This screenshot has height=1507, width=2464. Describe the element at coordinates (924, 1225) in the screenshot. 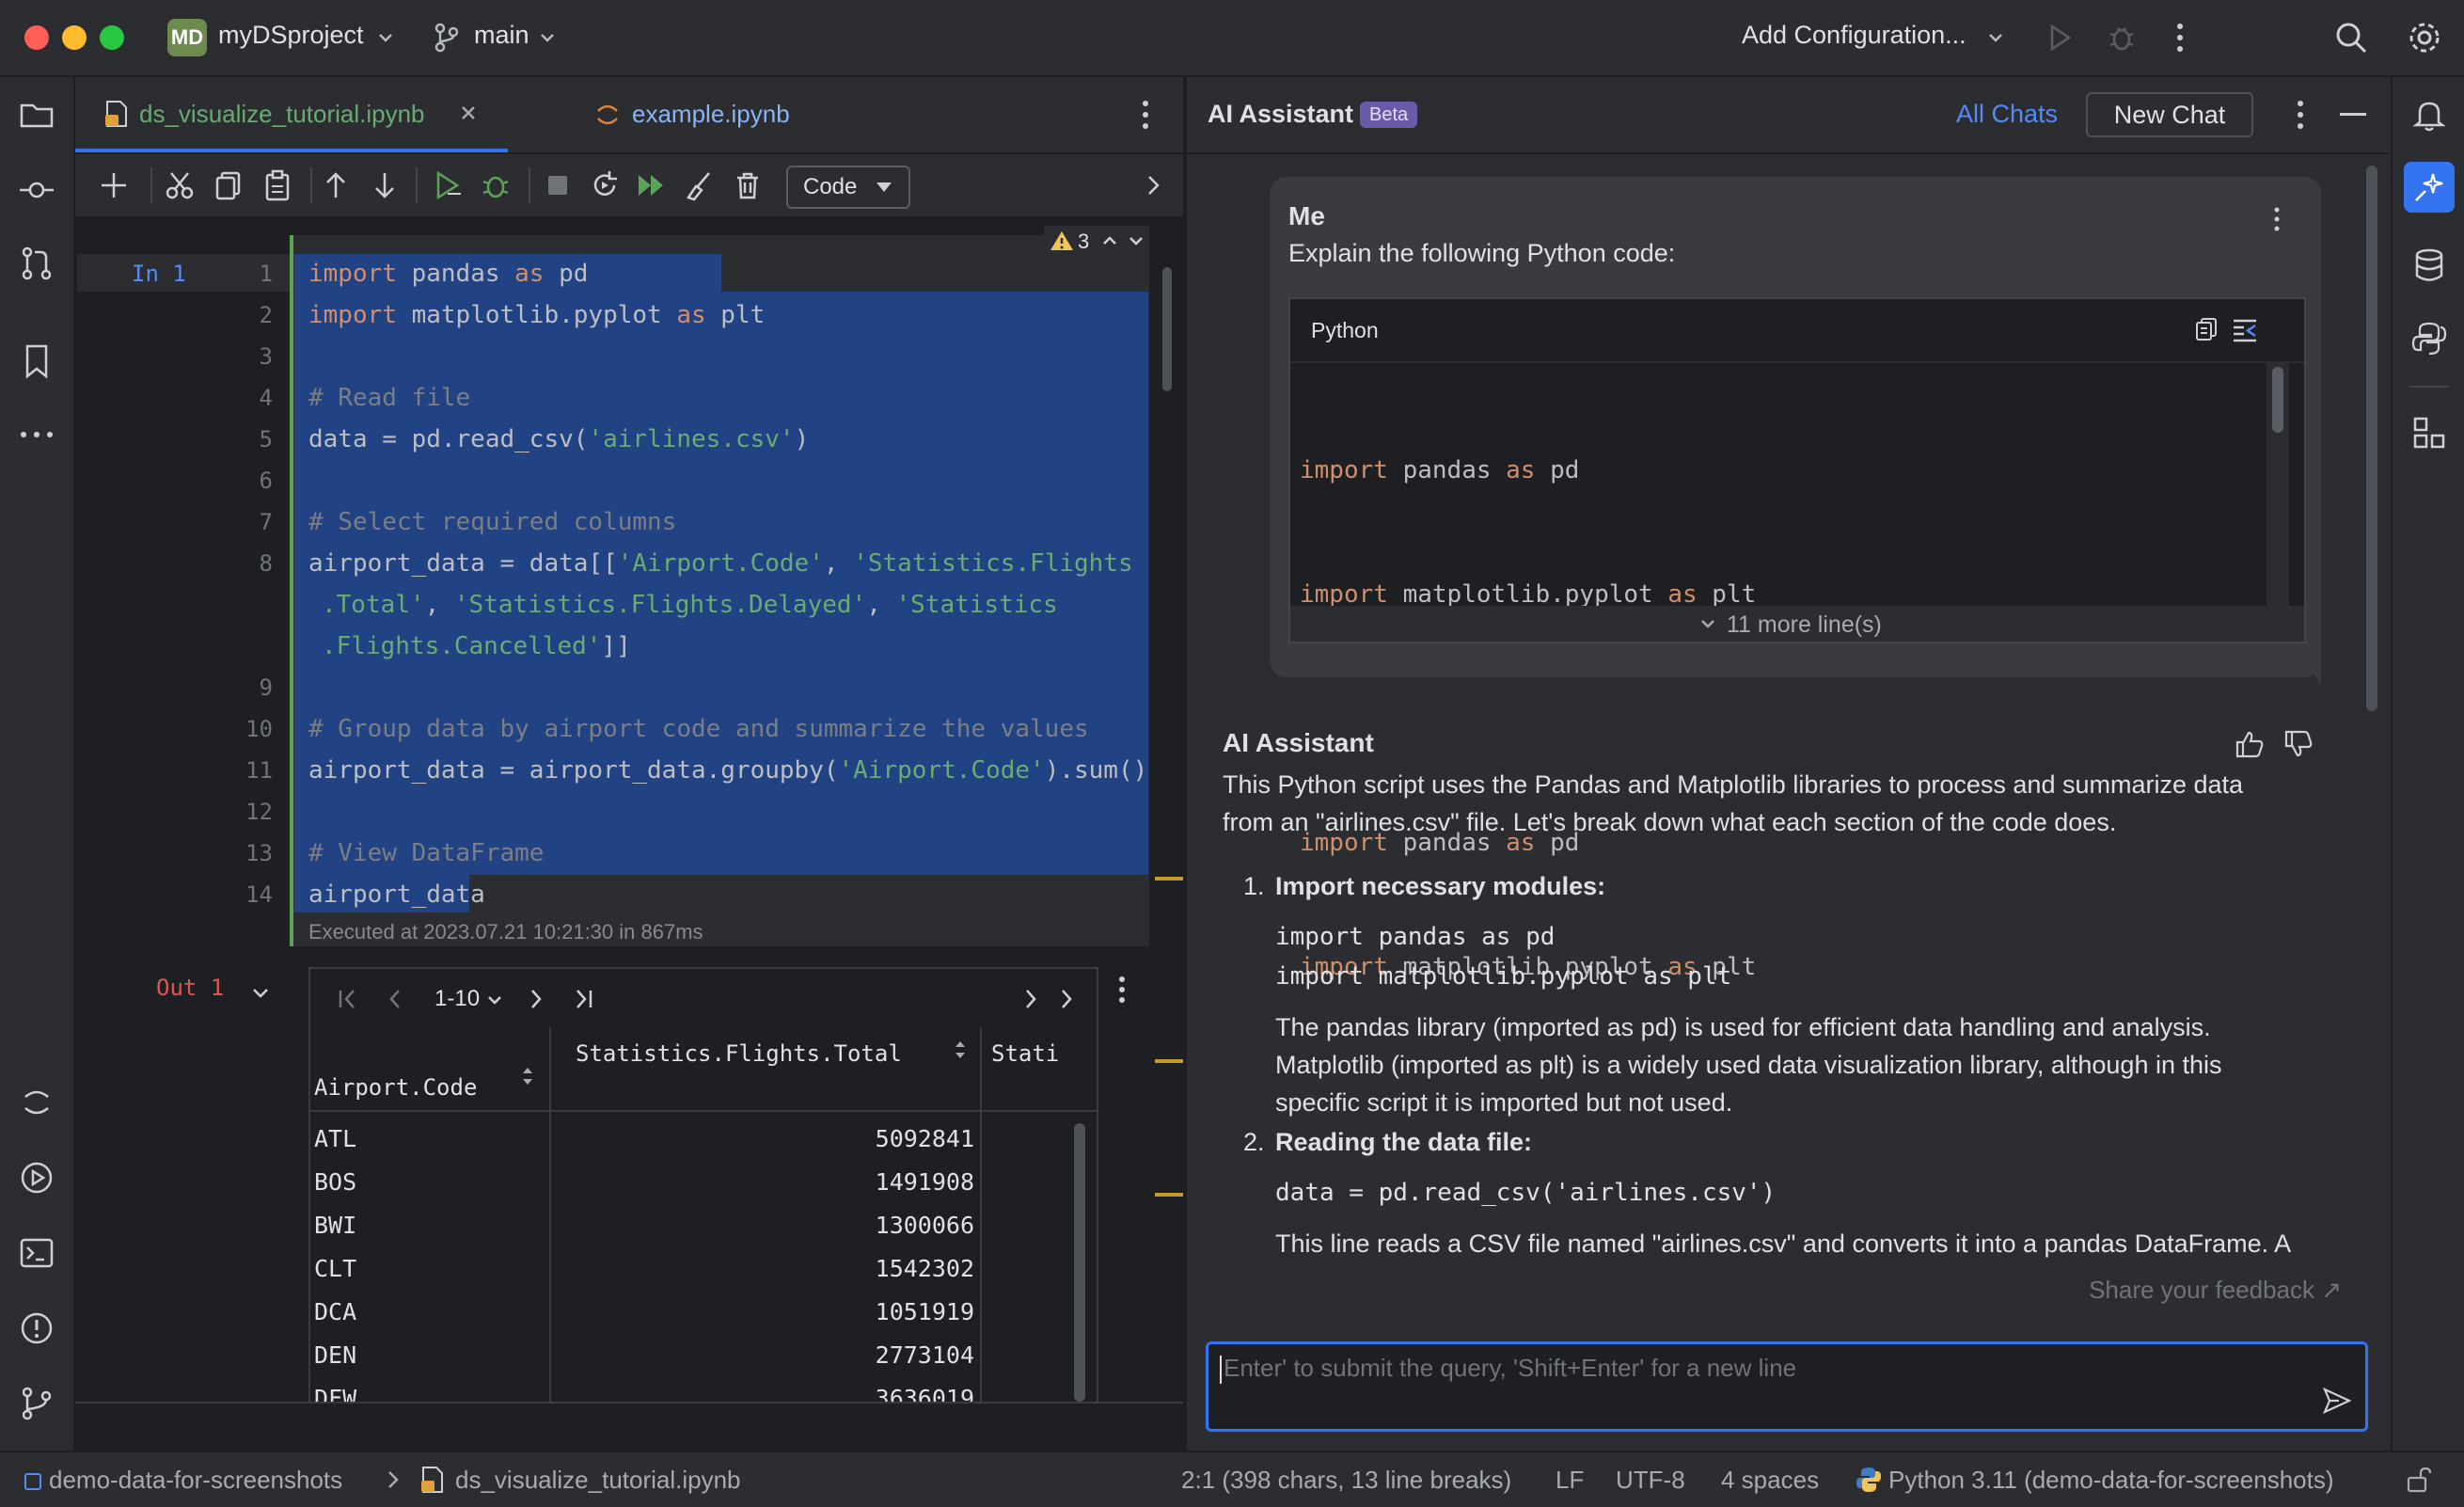

I see `table-cell: 1300066` at that location.